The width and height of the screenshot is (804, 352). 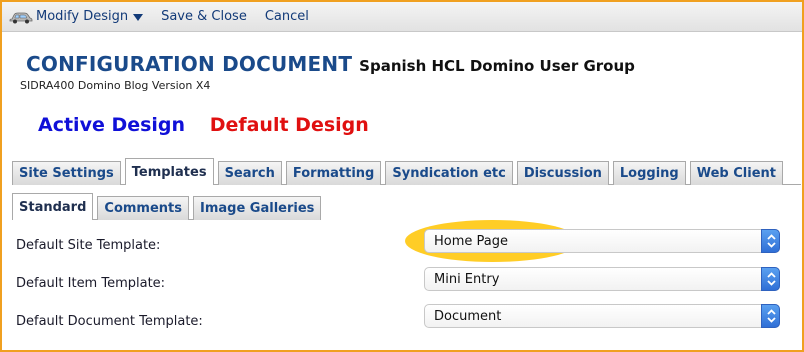 What do you see at coordinates (53, 206) in the screenshot?
I see `subtab-standard: Standard` at bounding box center [53, 206].